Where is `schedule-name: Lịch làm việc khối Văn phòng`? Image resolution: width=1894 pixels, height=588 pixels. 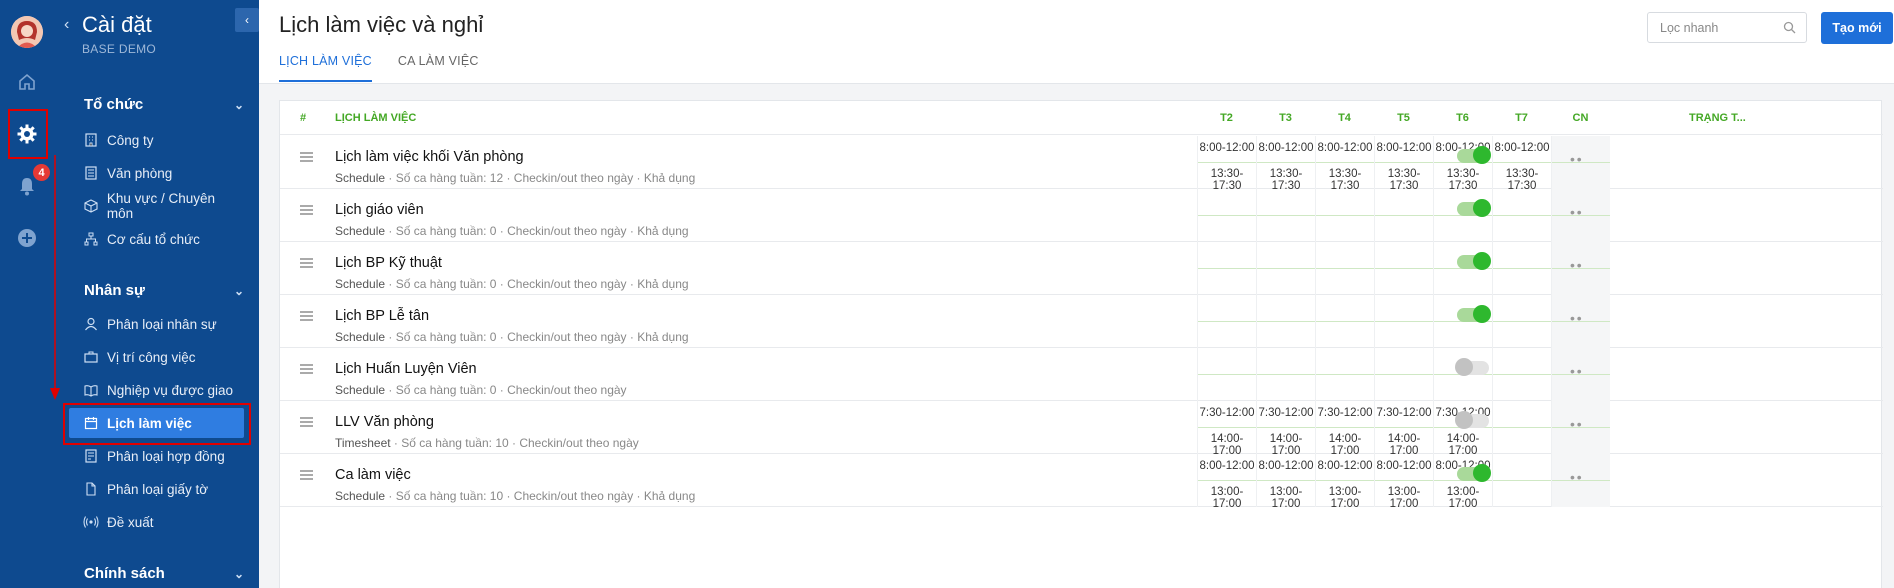 schedule-name: Lịch làm việc khối Văn phòng is located at coordinates (429, 157).